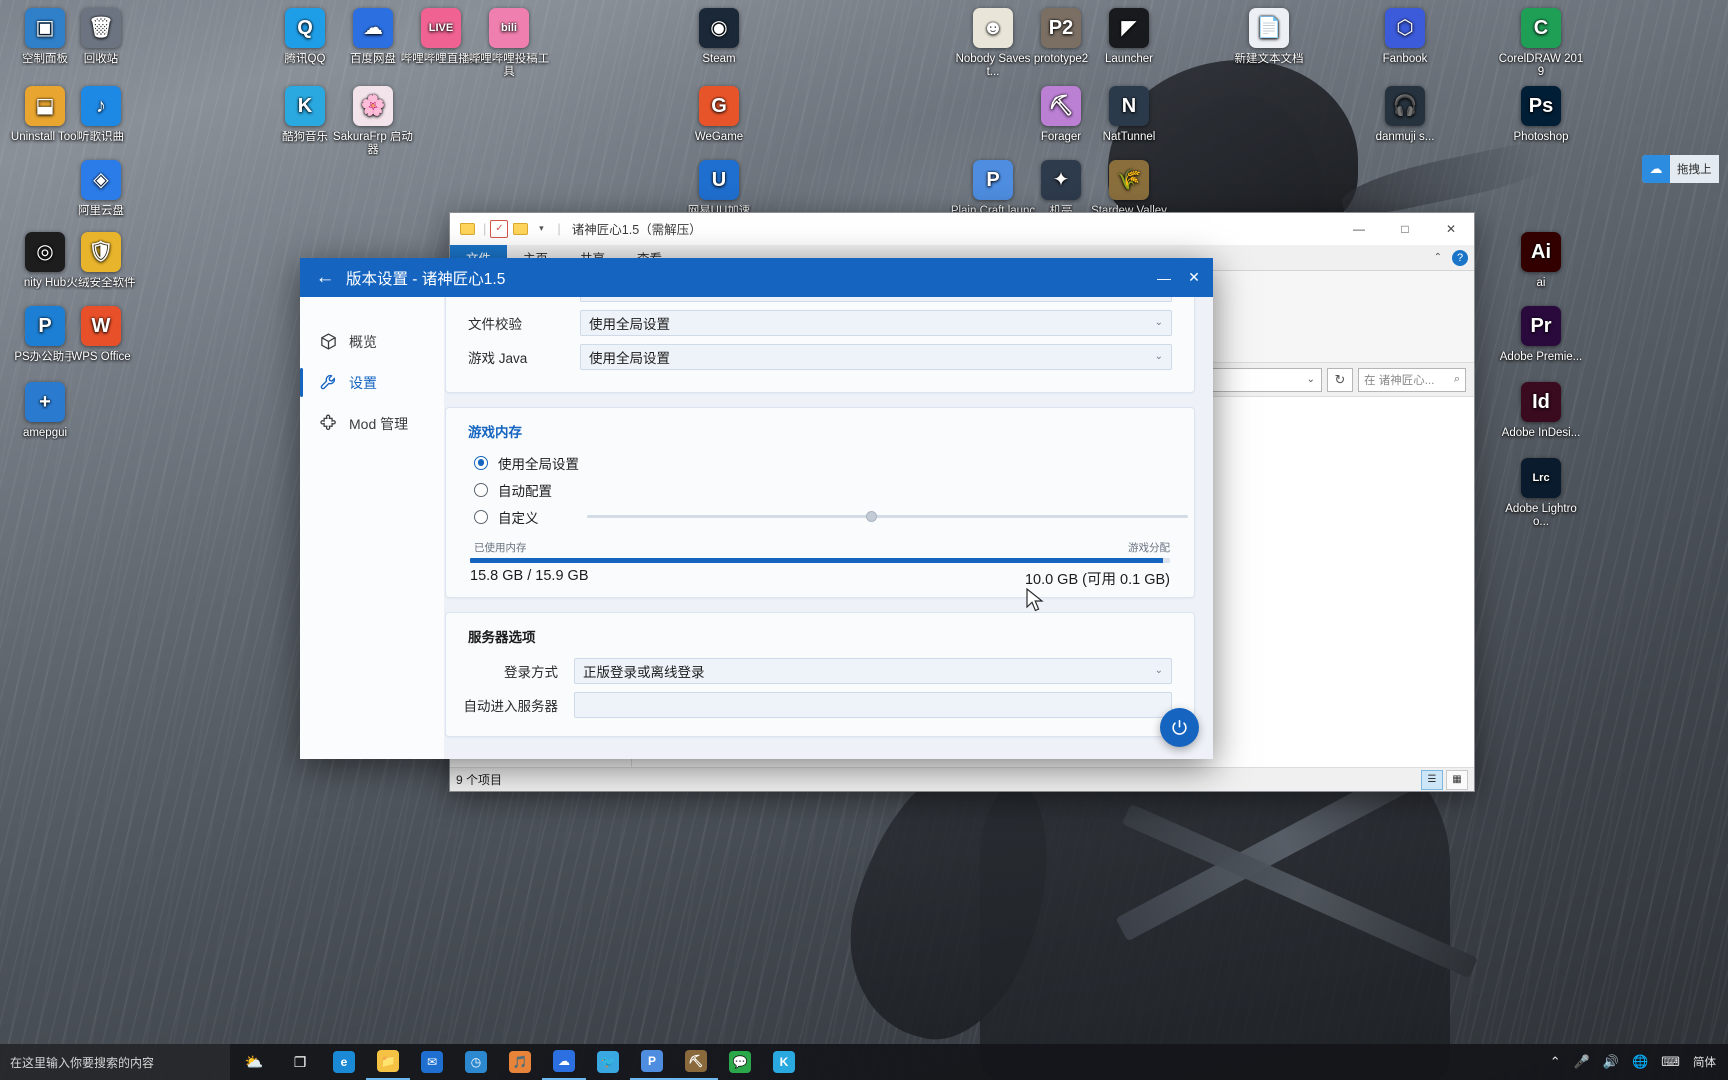 The image size is (1728, 1080). I want to click on desktop-icon-image: W, so click(101, 326).